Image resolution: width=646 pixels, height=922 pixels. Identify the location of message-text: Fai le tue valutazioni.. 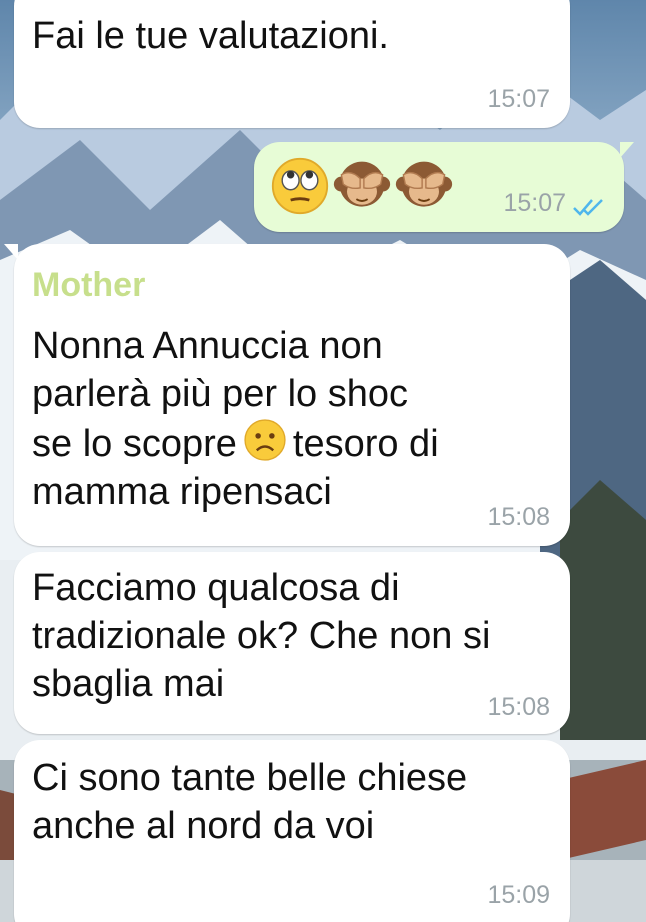
(210, 36).